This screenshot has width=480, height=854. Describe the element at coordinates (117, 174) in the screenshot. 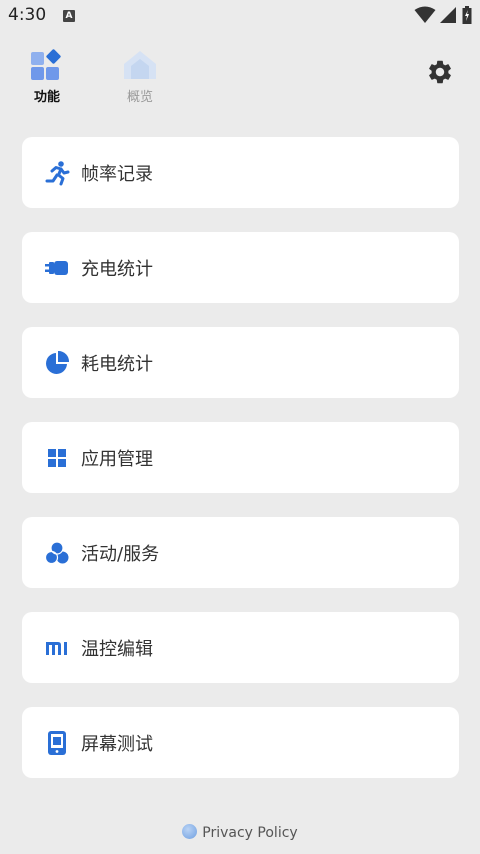

I see `menu-item-label: 帧率记录` at that location.